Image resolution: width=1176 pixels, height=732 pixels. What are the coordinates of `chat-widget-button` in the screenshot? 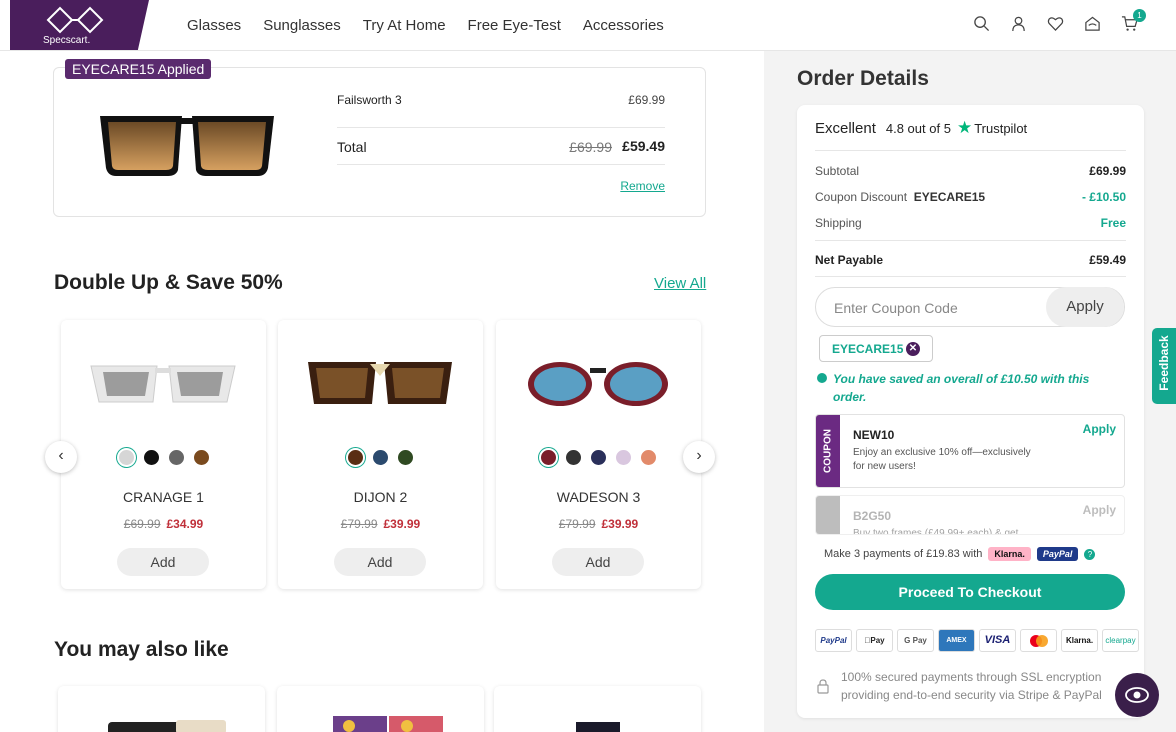 It's located at (1137, 695).